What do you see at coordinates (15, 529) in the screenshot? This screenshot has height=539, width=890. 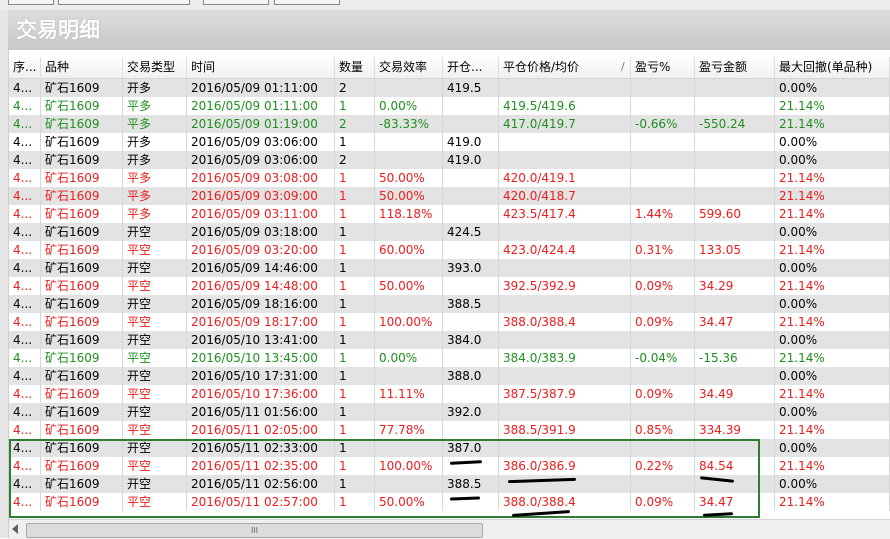 I see `scroll-left-arrow-icon` at bounding box center [15, 529].